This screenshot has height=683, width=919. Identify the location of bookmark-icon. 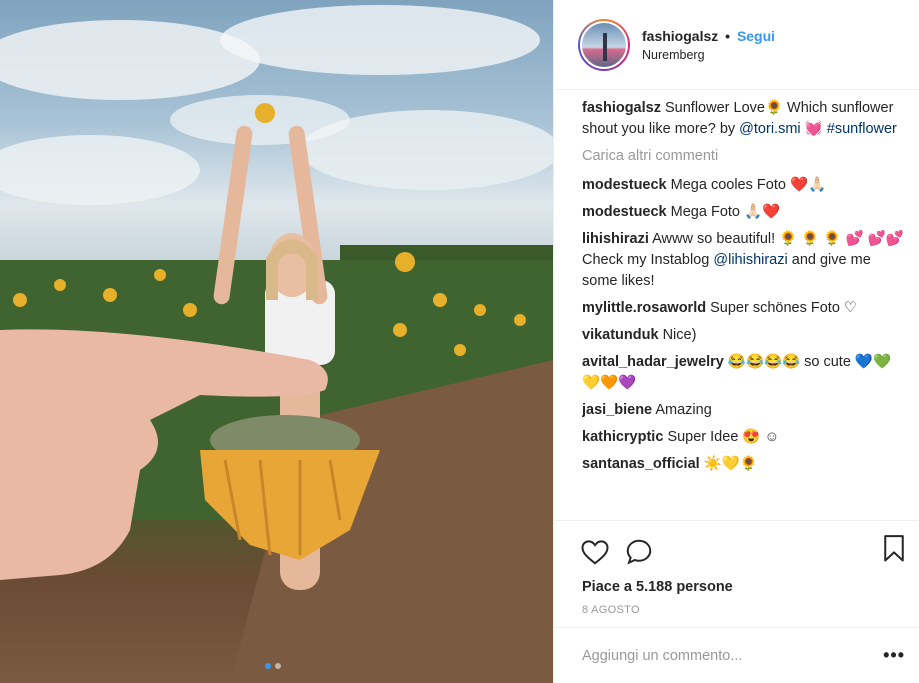
(894, 548).